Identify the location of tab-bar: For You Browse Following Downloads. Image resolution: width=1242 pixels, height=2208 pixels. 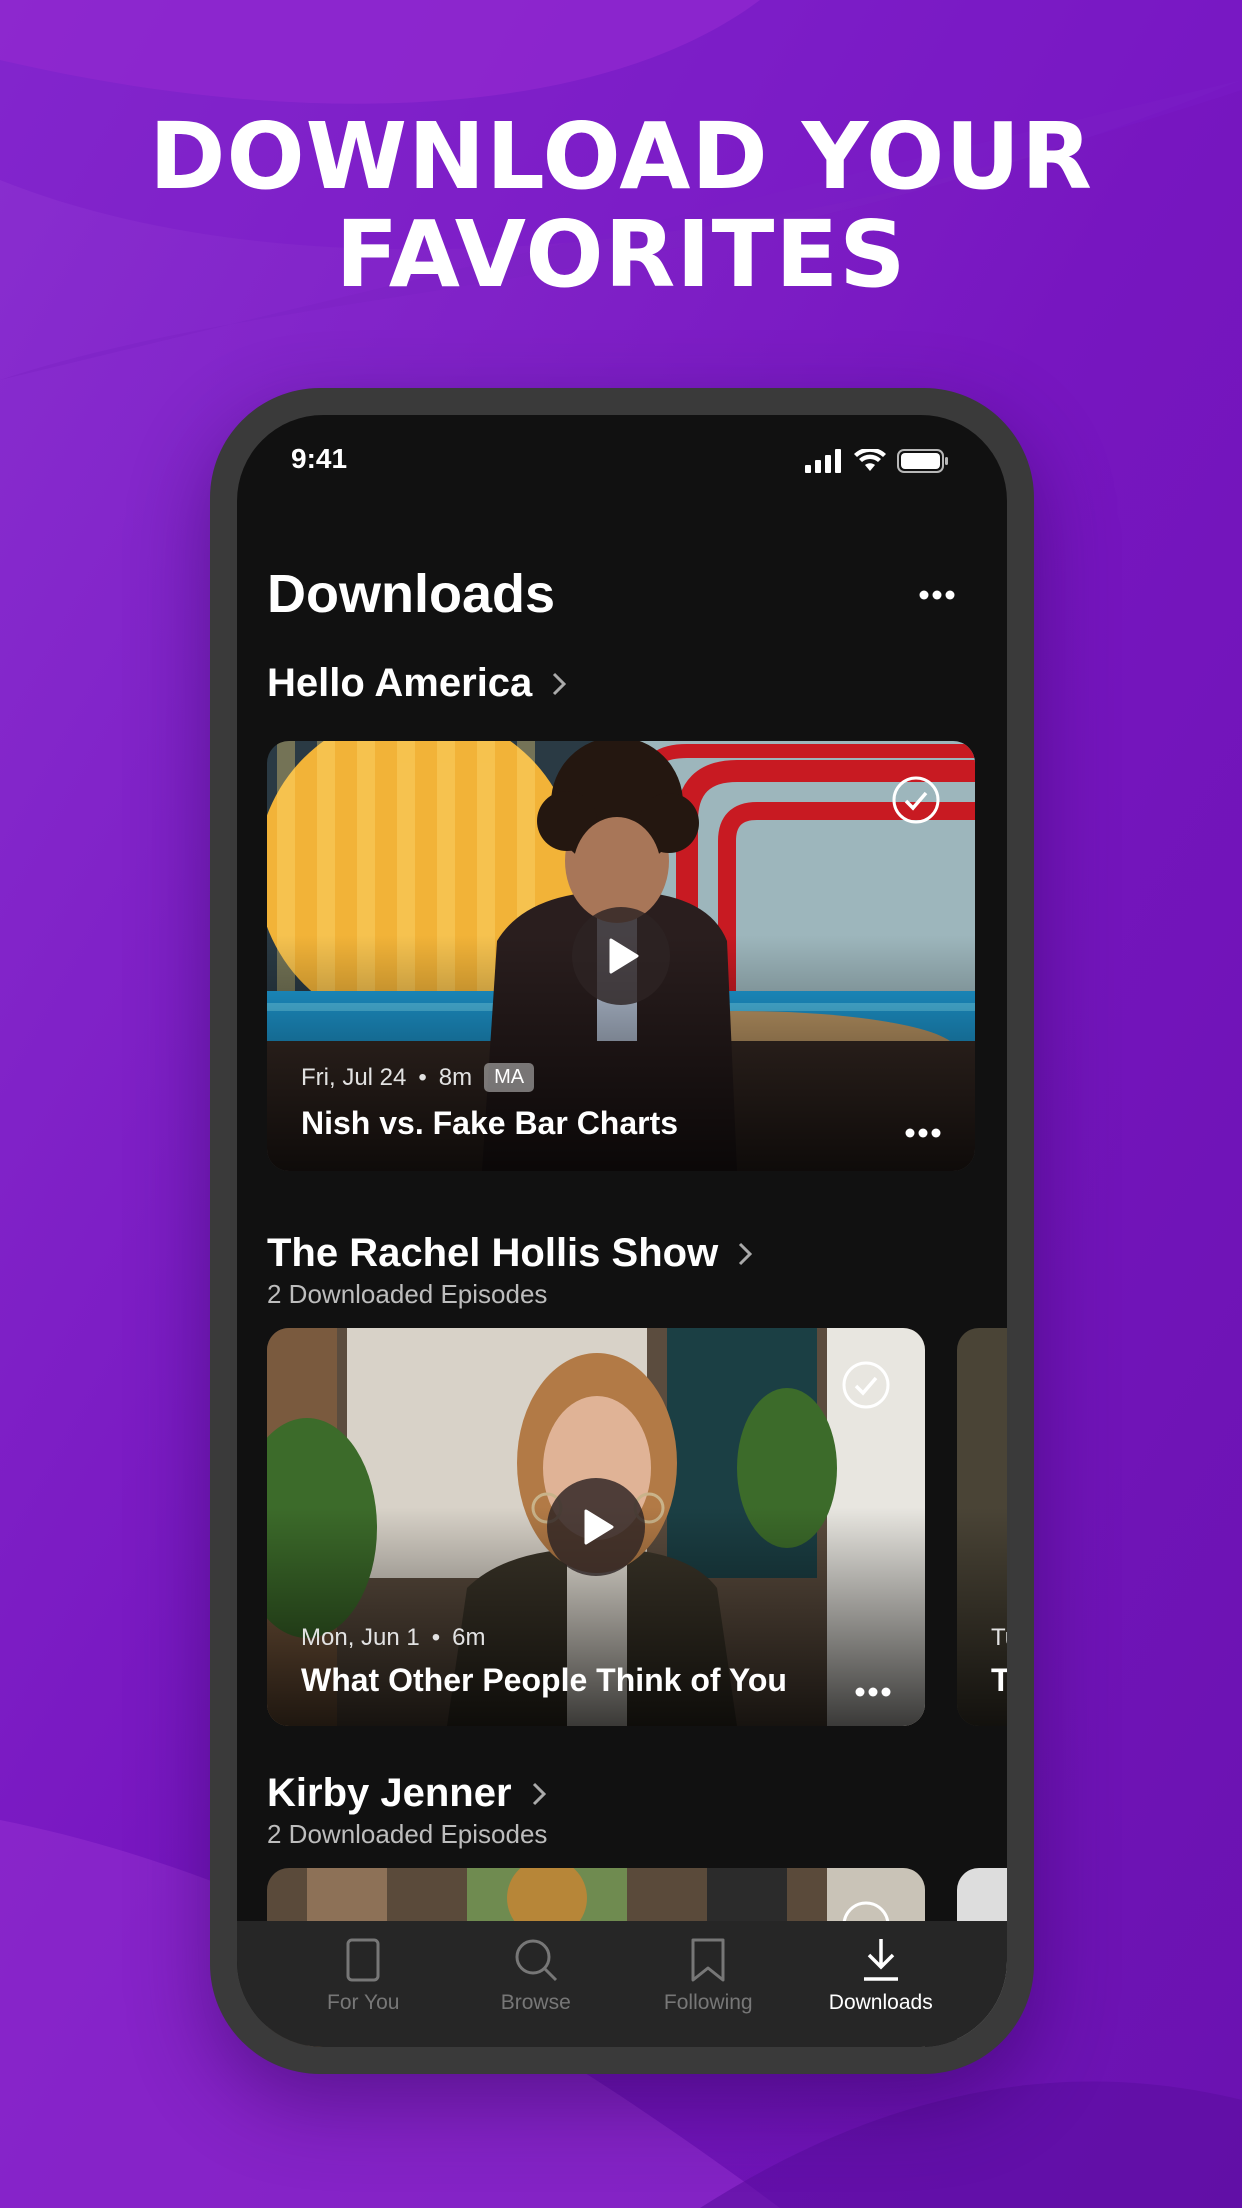
(622, 1984).